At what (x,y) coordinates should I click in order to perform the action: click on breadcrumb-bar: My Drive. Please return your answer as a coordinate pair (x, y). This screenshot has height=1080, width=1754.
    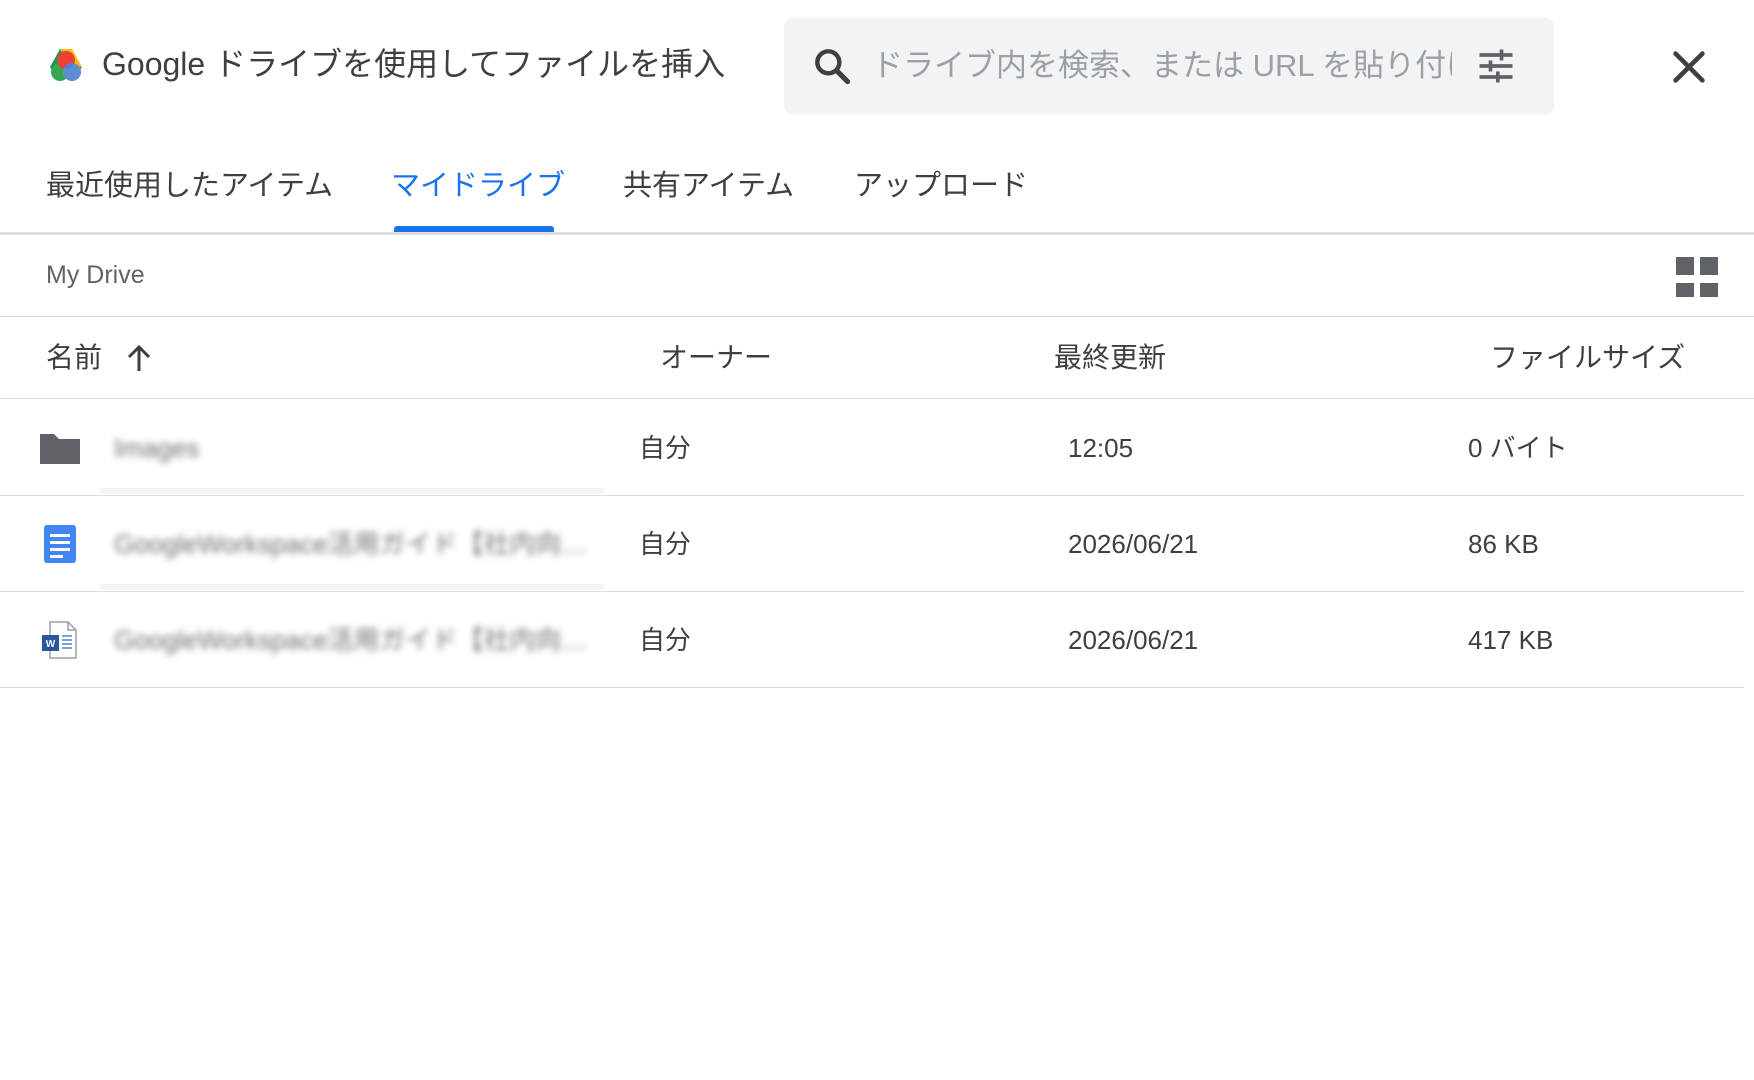
    Looking at the image, I should click on (877, 276).